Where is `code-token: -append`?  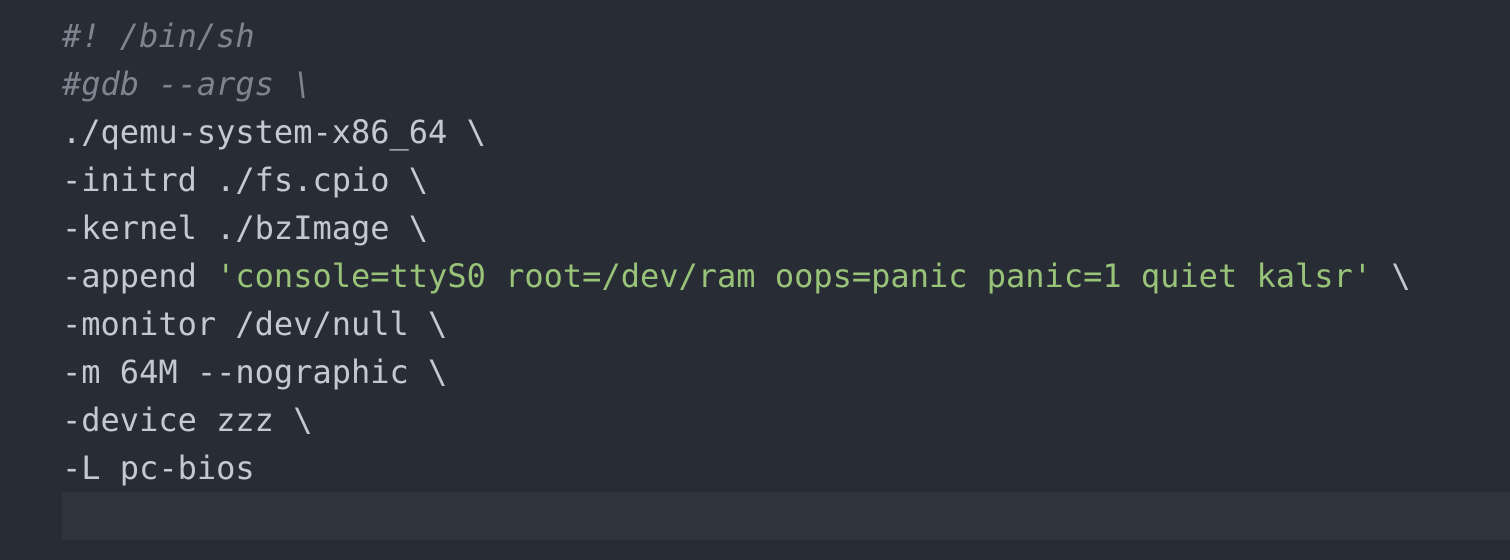 code-token: -append is located at coordinates (139, 276).